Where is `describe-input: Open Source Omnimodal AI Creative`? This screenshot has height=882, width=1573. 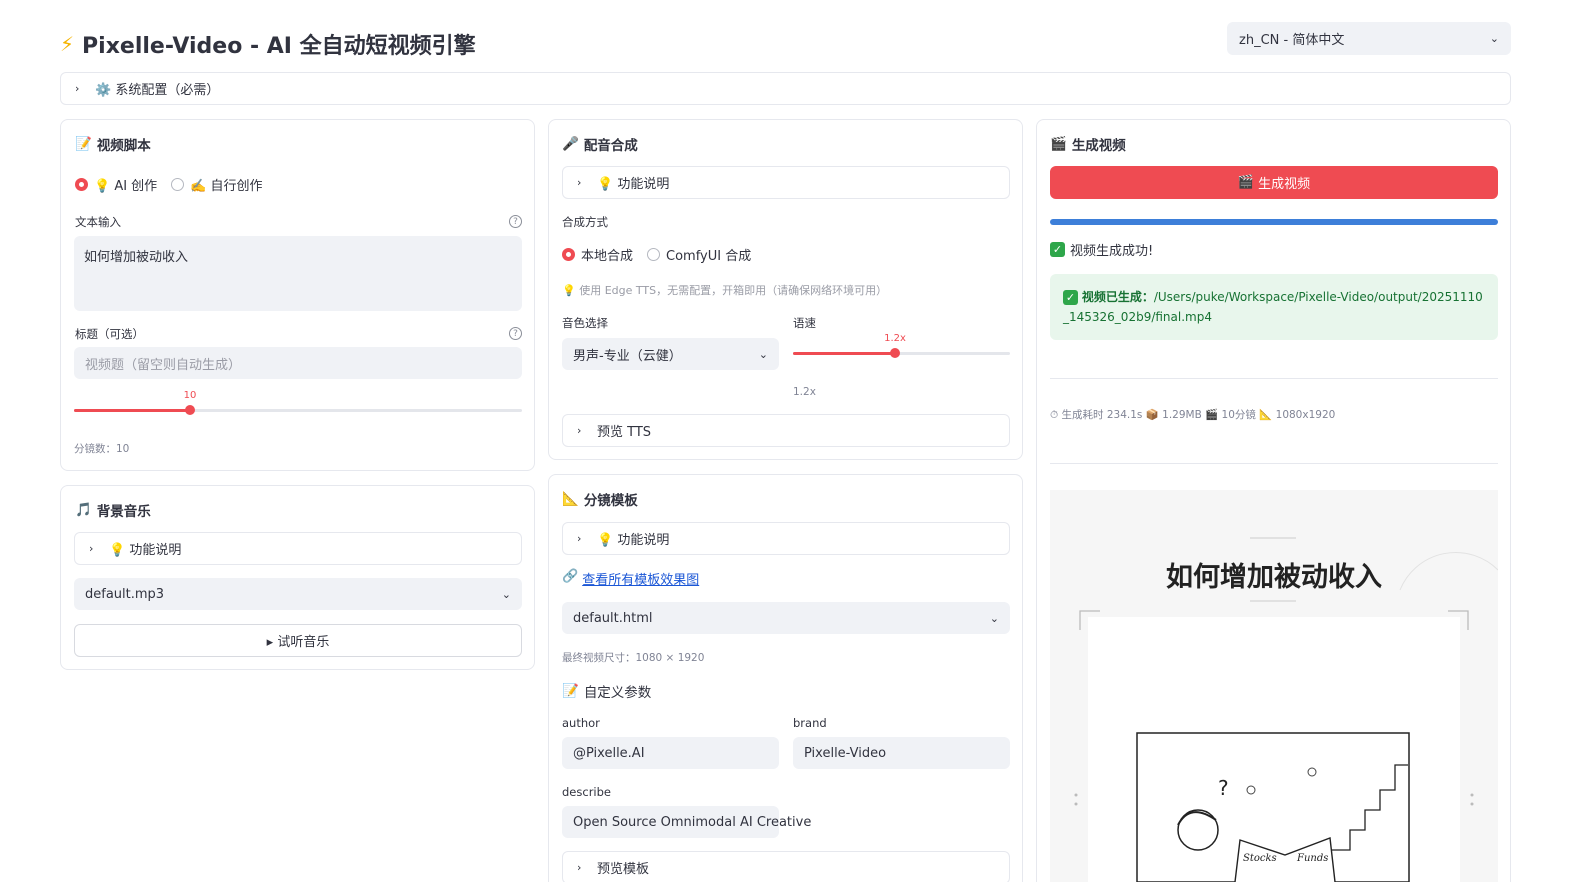
describe-input: Open Source Omnimodal AI Creative is located at coordinates (686, 822).